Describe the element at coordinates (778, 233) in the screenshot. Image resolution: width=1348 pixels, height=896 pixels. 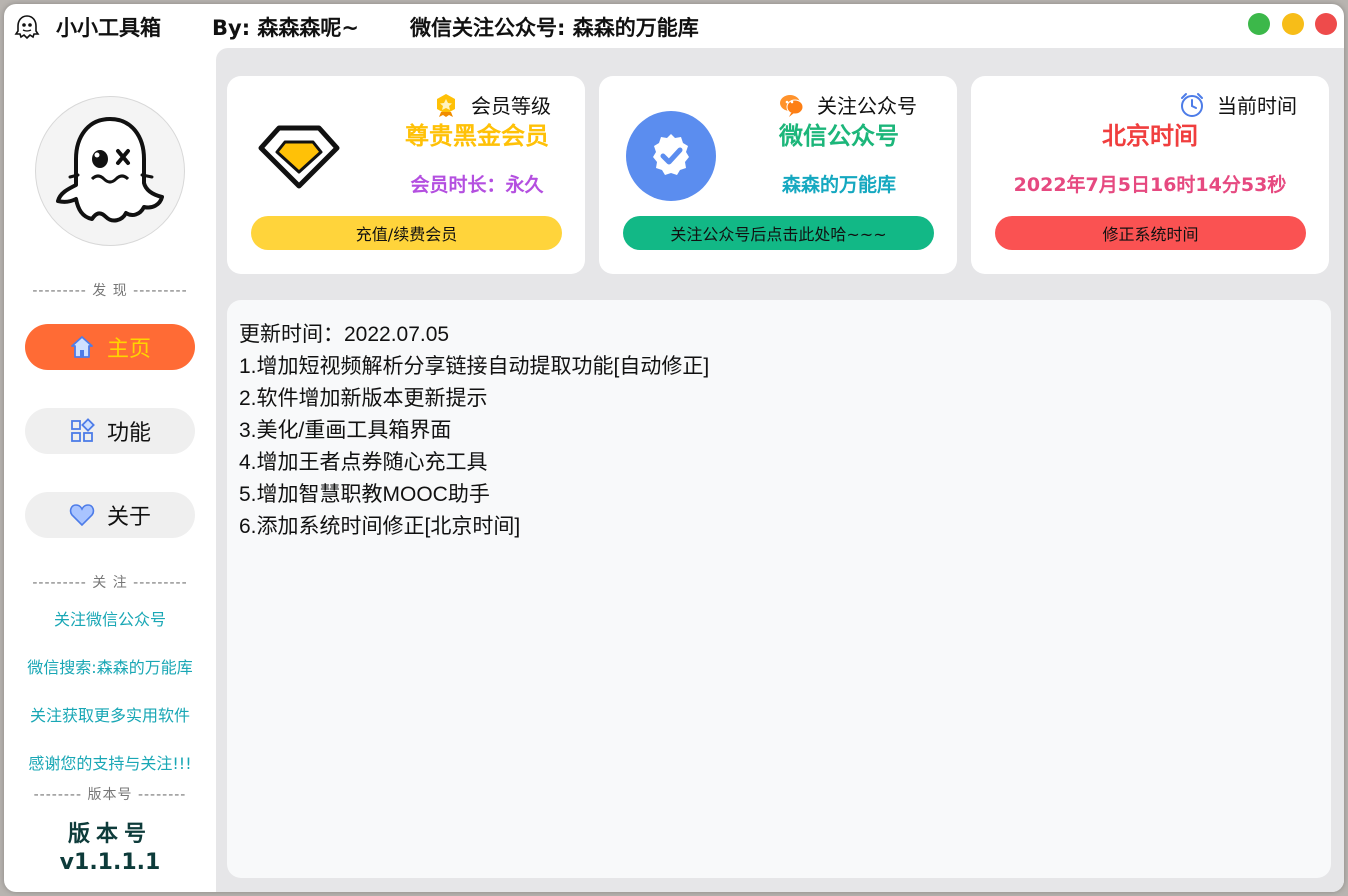
I see `follow-confirm-button: 关注公众号后点击此处哈~~~` at that location.